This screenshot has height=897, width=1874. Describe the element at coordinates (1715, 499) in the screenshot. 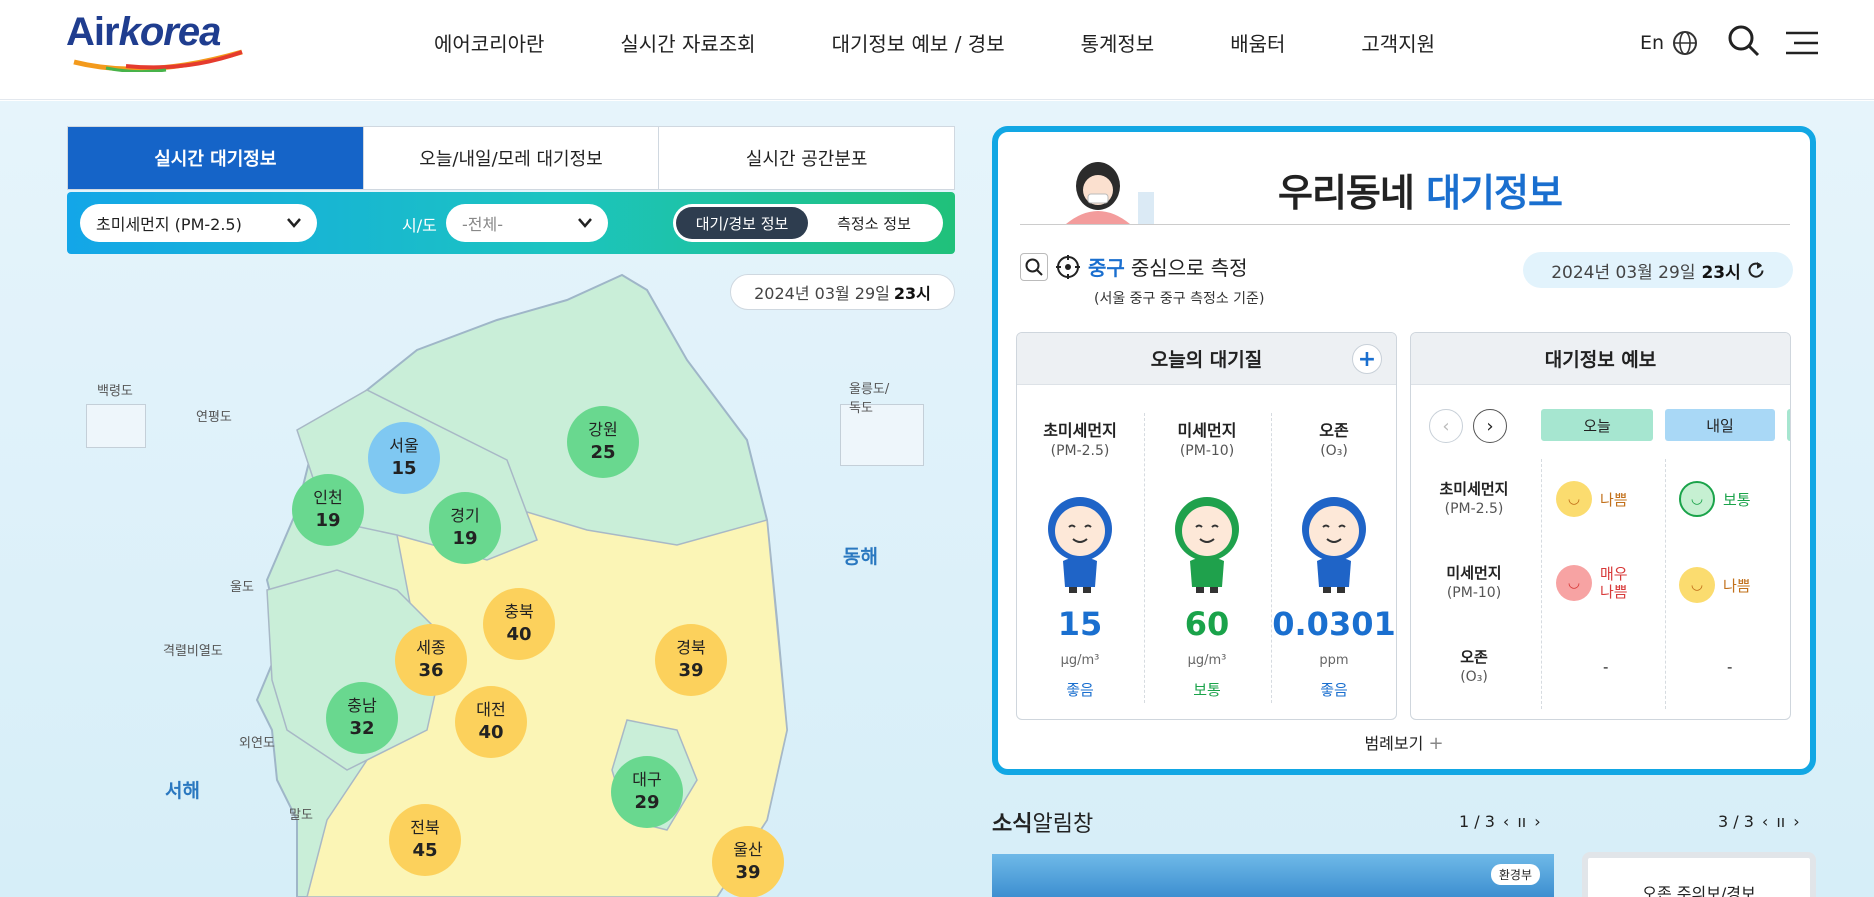

I see `forecast-grade: ◡ 보통` at that location.